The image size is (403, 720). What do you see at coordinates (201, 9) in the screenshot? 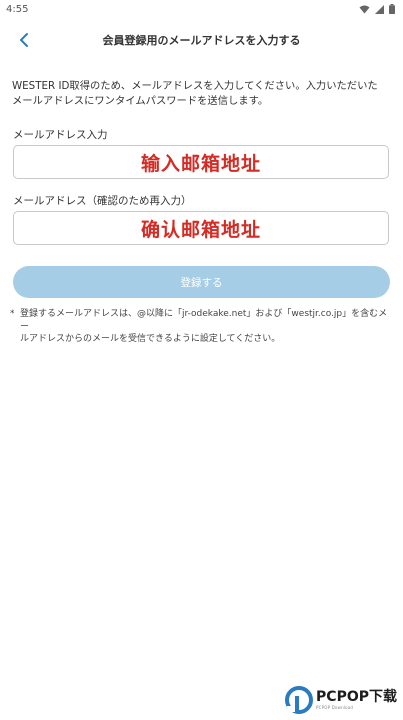
I see `status-bar: 4:55` at bounding box center [201, 9].